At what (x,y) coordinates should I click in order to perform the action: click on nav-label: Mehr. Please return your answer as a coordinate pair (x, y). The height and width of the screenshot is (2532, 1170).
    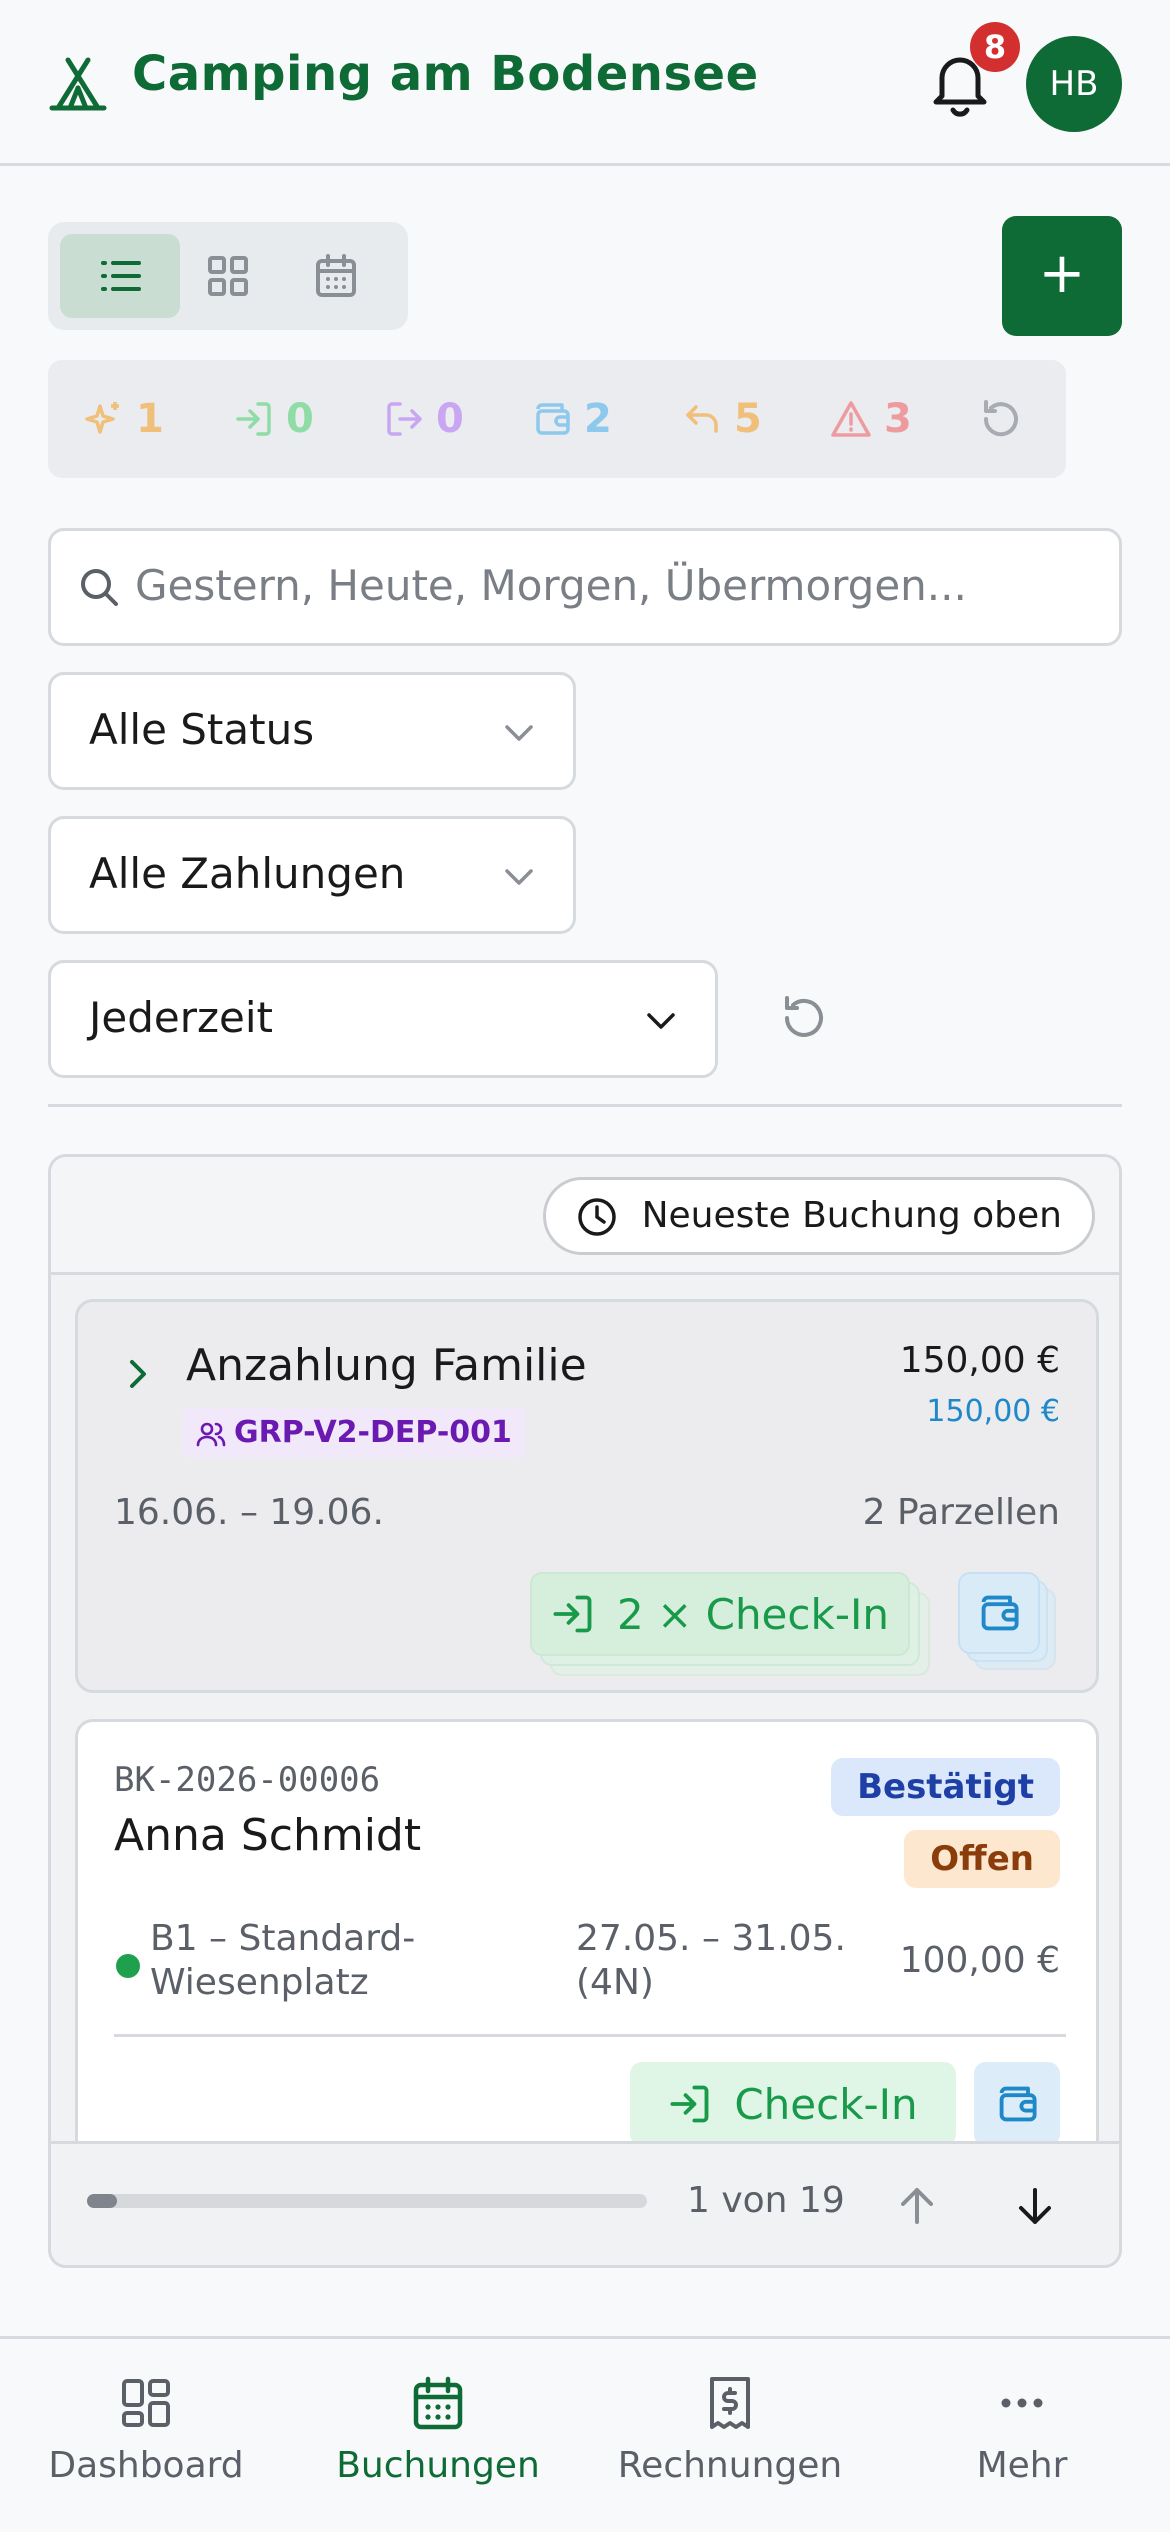
    Looking at the image, I should click on (1022, 2465).